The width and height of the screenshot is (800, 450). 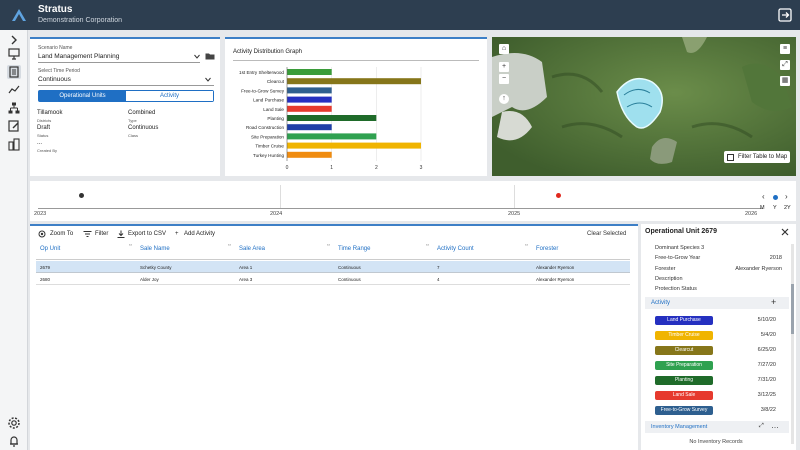 I want to click on tab-operational-units: Operational Units, so click(x=82, y=96).